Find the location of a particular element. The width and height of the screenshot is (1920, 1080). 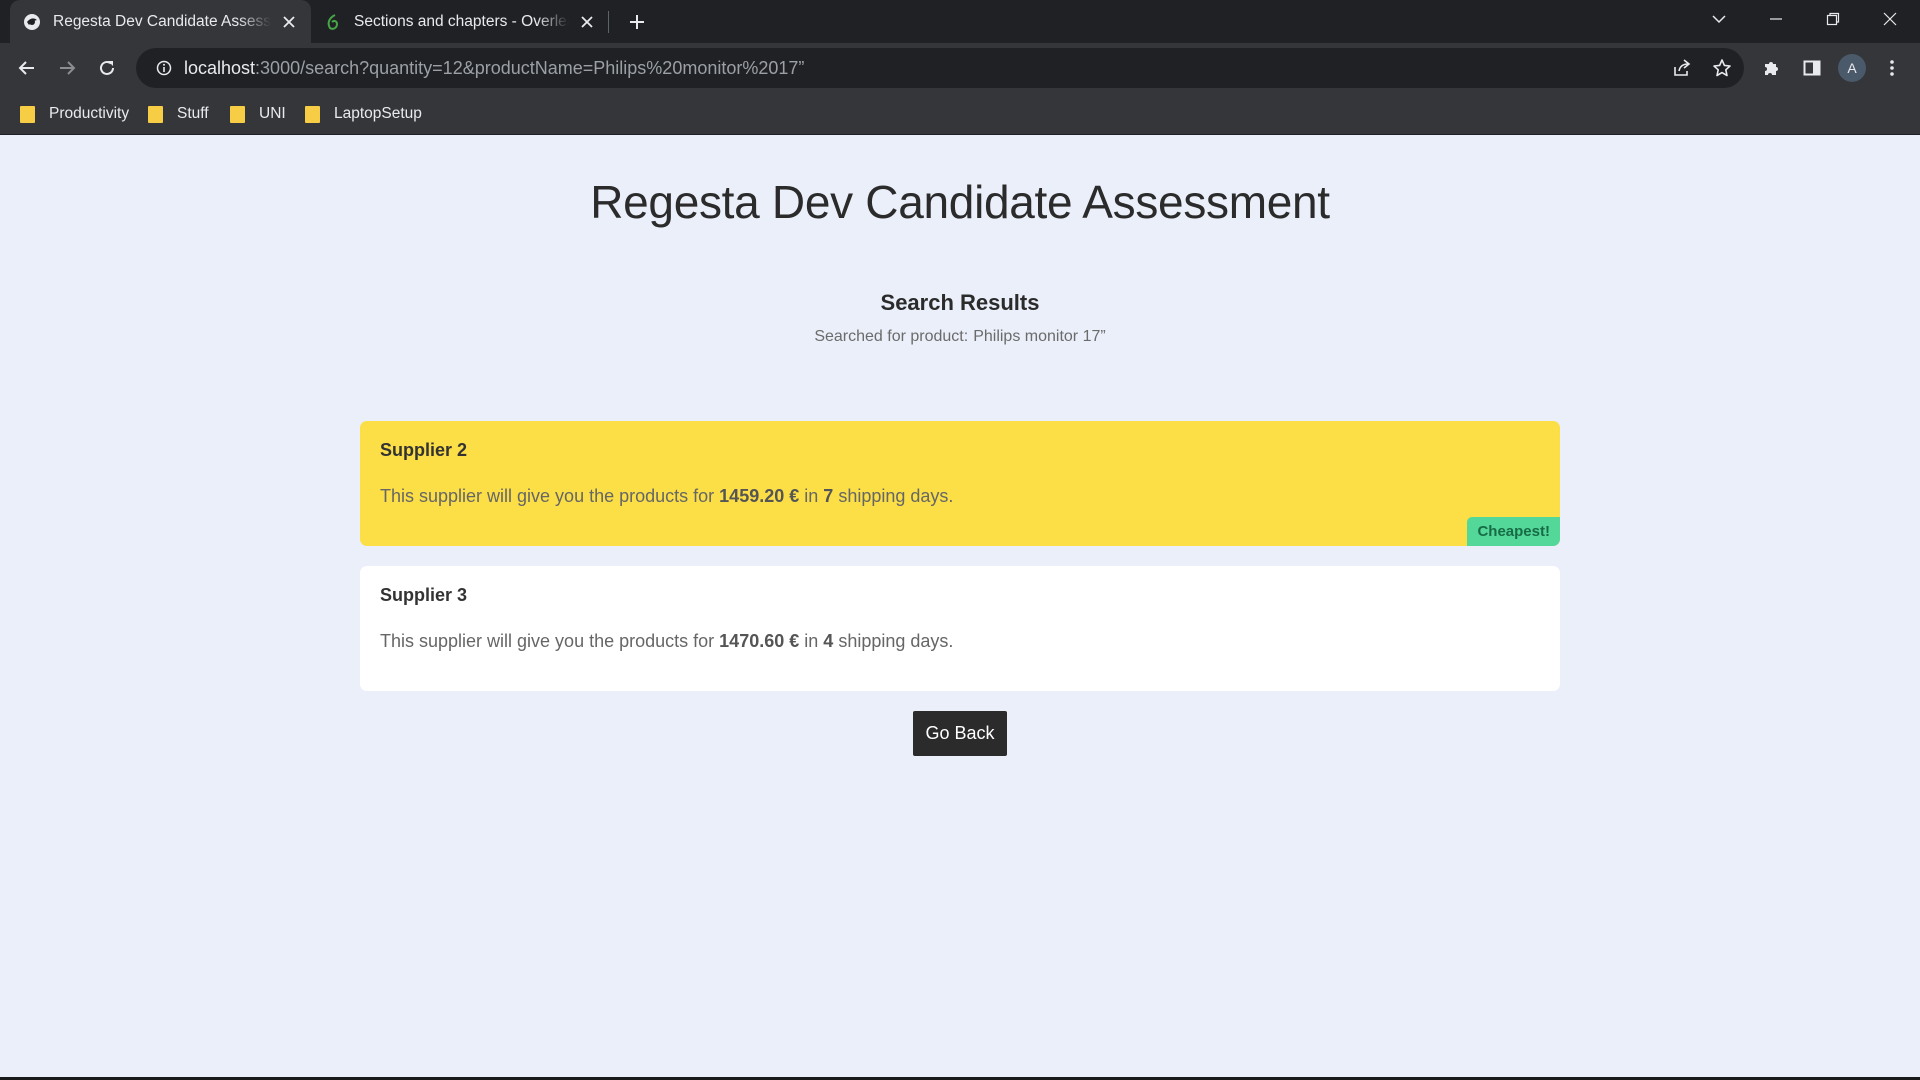

minimize-icon is located at coordinates (1776, 19).